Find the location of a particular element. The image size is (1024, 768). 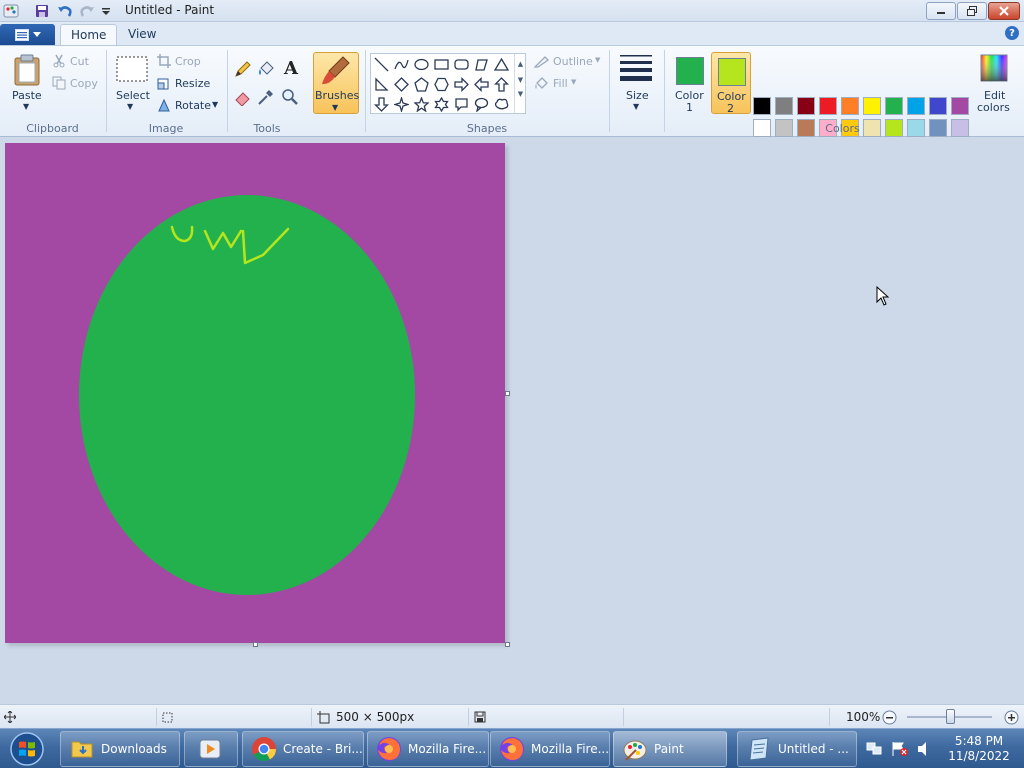

fill-button: Fill is located at coordinates (560, 83).